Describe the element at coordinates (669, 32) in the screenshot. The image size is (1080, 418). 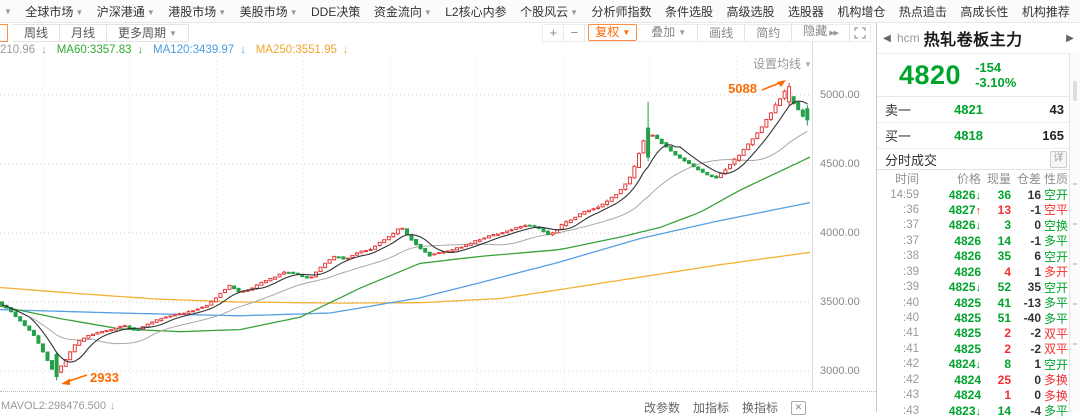
I see `overlay-button: 叠加▼` at that location.